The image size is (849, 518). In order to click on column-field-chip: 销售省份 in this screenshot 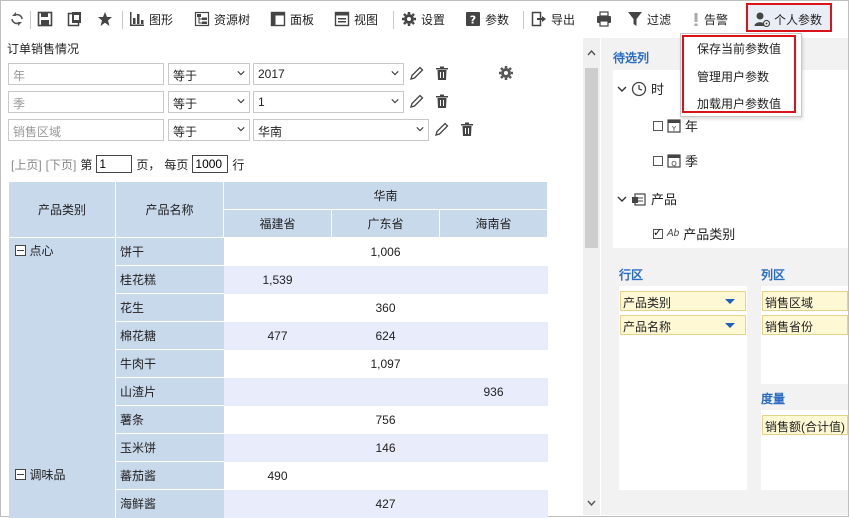, I will do `click(805, 325)`.